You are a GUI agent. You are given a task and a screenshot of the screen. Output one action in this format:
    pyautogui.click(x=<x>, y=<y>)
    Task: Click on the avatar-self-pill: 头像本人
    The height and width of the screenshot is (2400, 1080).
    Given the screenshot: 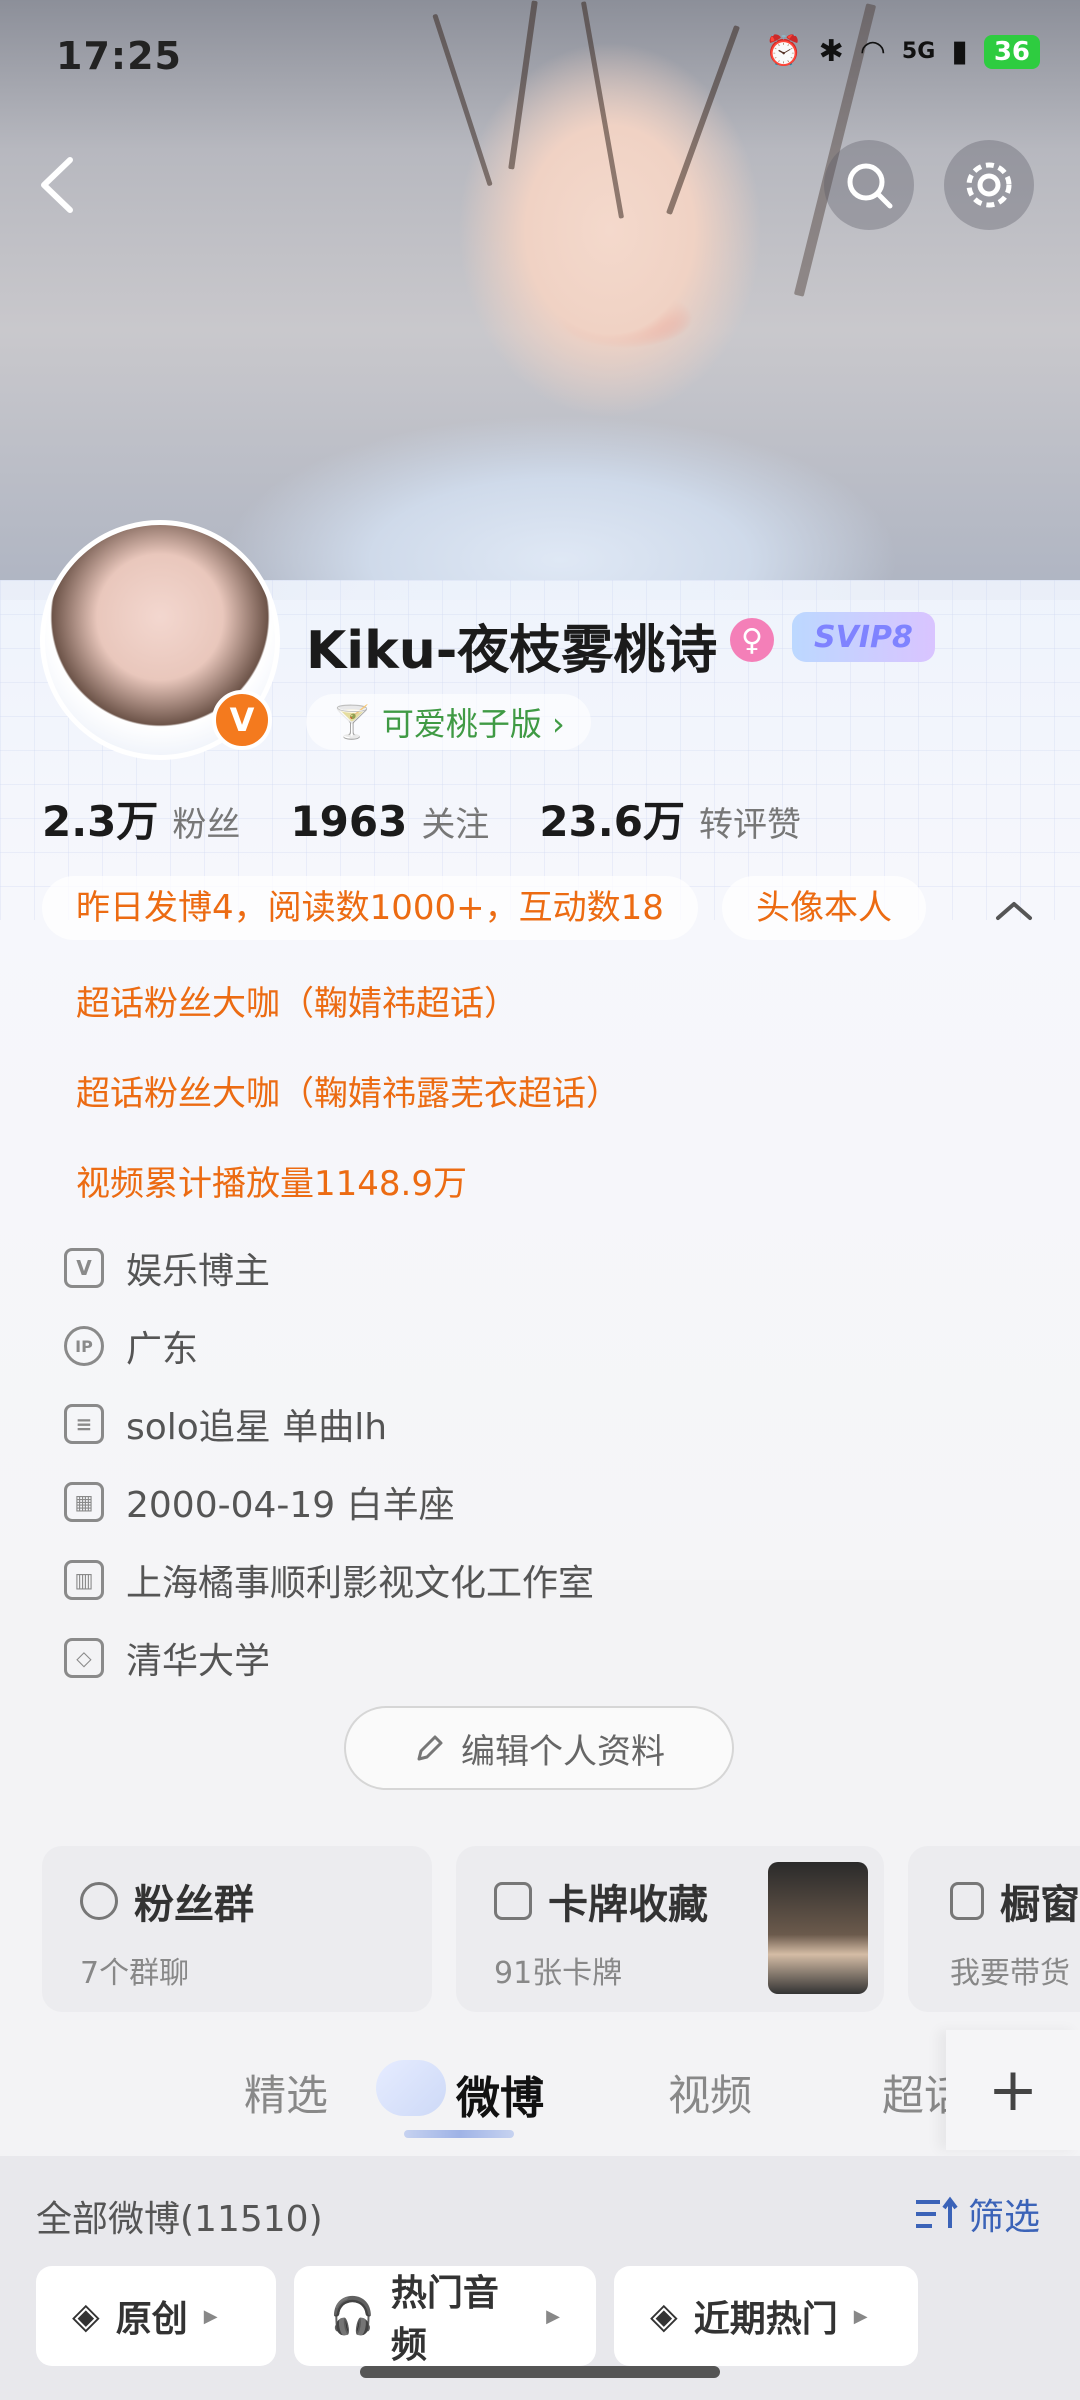 What is the action you would take?
    pyautogui.click(x=824, y=908)
    